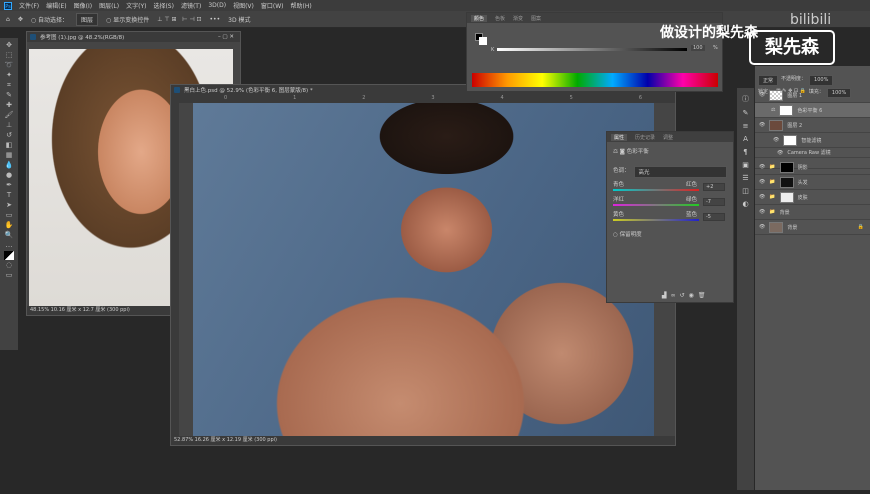 Image resolution: width=870 pixels, height=494 pixels. I want to click on k-slider, so click(592, 49).